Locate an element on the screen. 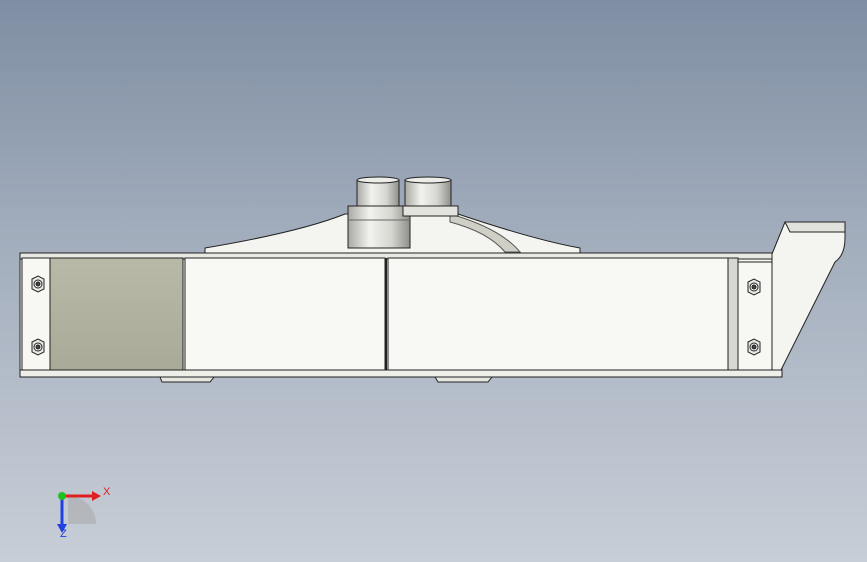 The width and height of the screenshot is (867, 562). pipe-left is located at coordinates (378, 191).